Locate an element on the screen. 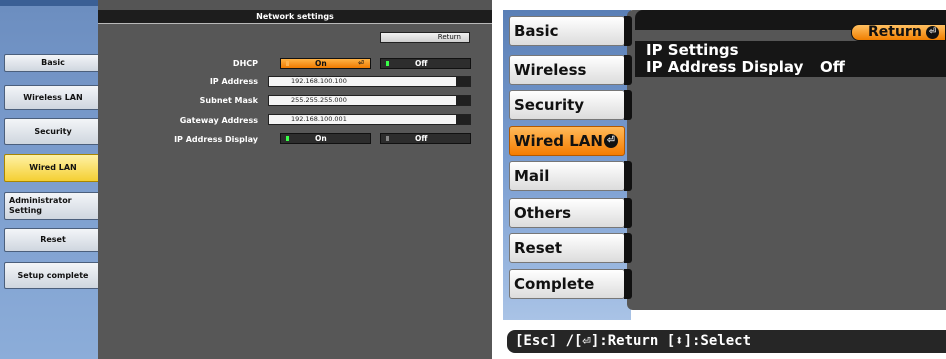 This screenshot has height=359, width=946. left-nav-setup-complete: Setup complete is located at coordinates (53, 275).